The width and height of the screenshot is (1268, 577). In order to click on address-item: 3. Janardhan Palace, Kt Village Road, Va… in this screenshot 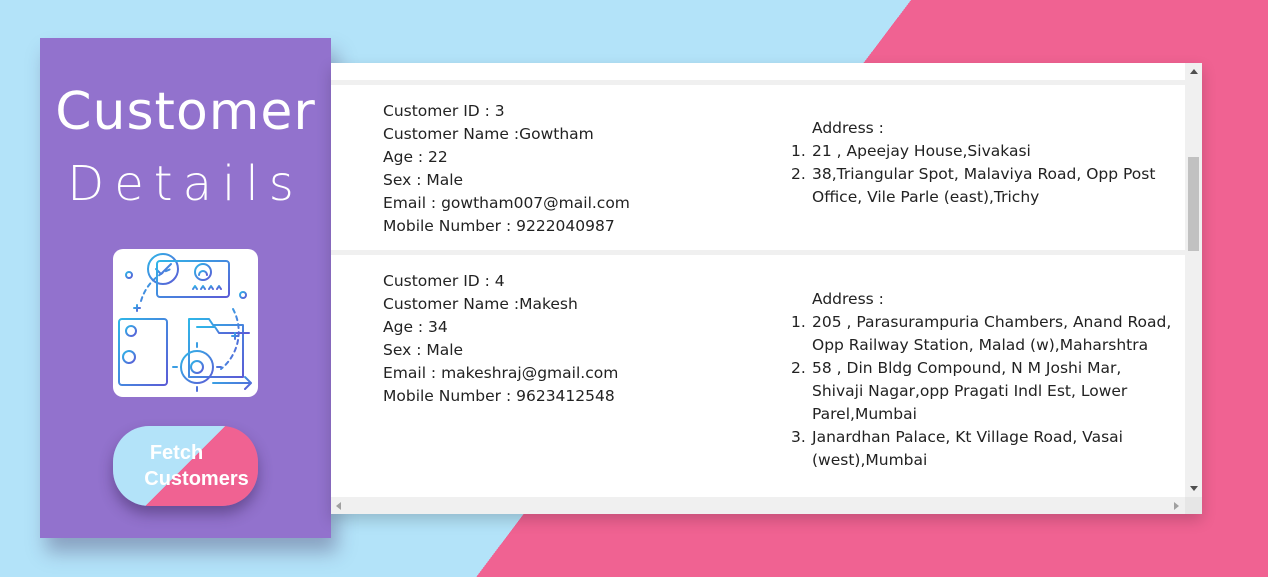, I will do `click(957, 448)`.